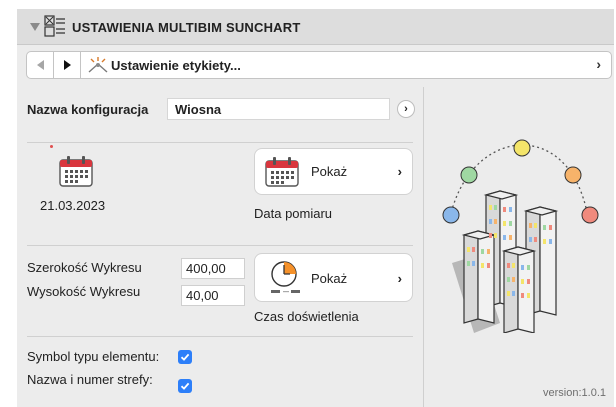 This screenshot has height=407, width=616. I want to click on previous-page-button, so click(40, 65).